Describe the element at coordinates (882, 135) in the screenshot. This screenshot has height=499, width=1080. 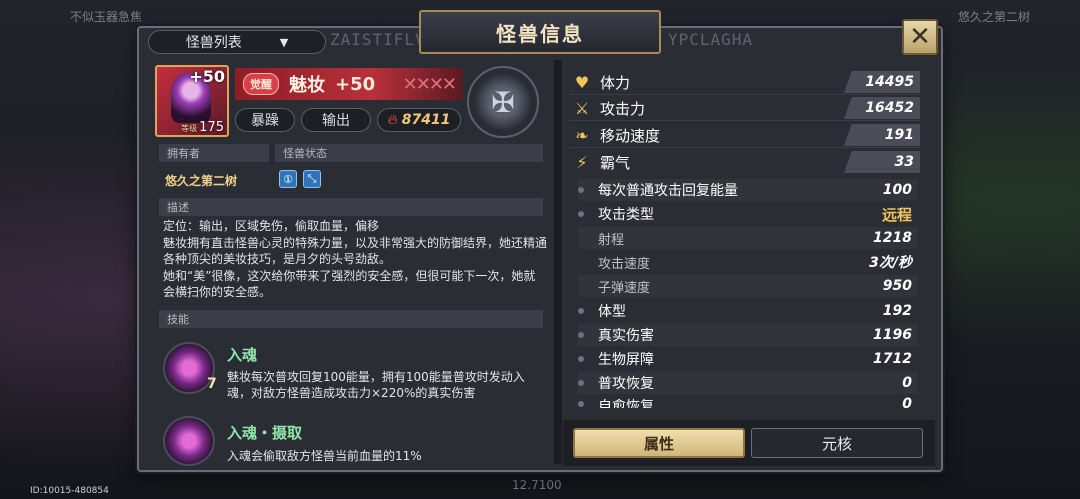
I see `stat-value: 191` at that location.